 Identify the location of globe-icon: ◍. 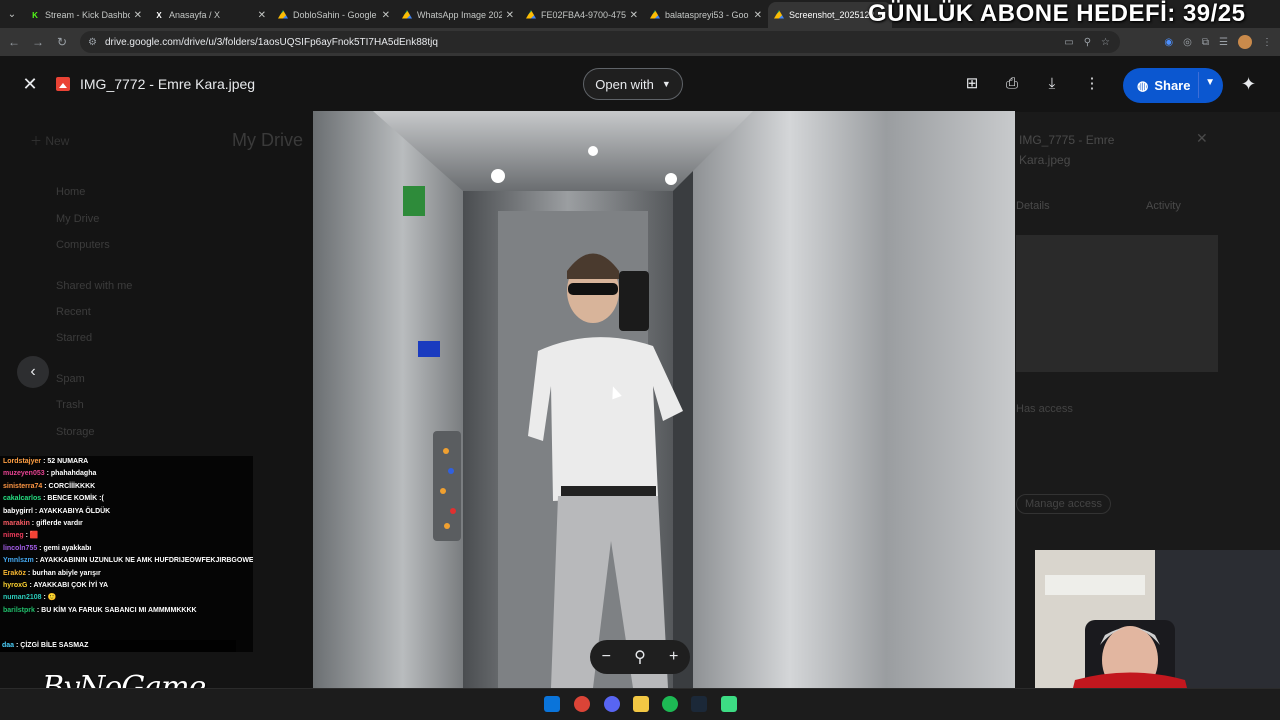
(1143, 85).